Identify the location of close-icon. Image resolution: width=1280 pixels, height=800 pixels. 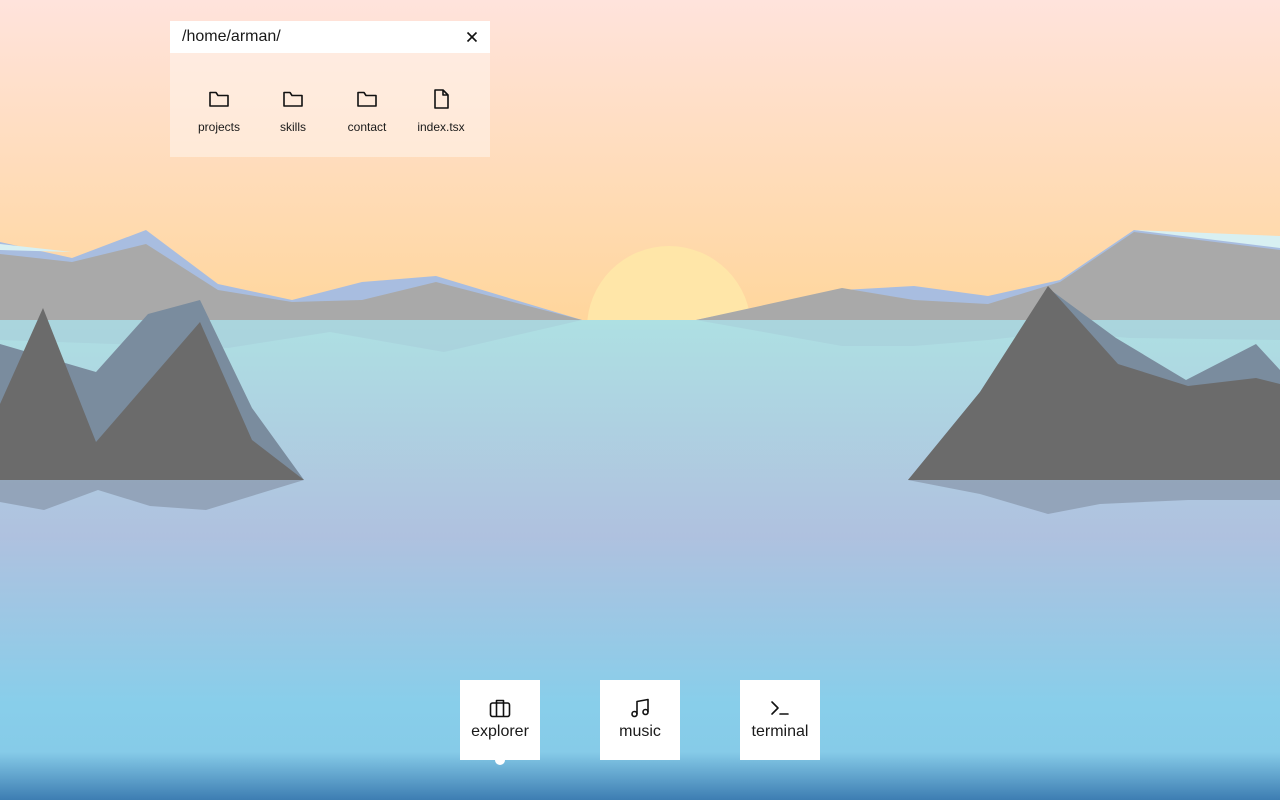
(472, 37).